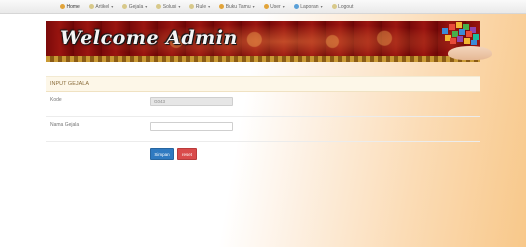 This screenshot has height=247, width=526. Describe the element at coordinates (191, 101) in the screenshot. I see `kode-field: G043` at that location.